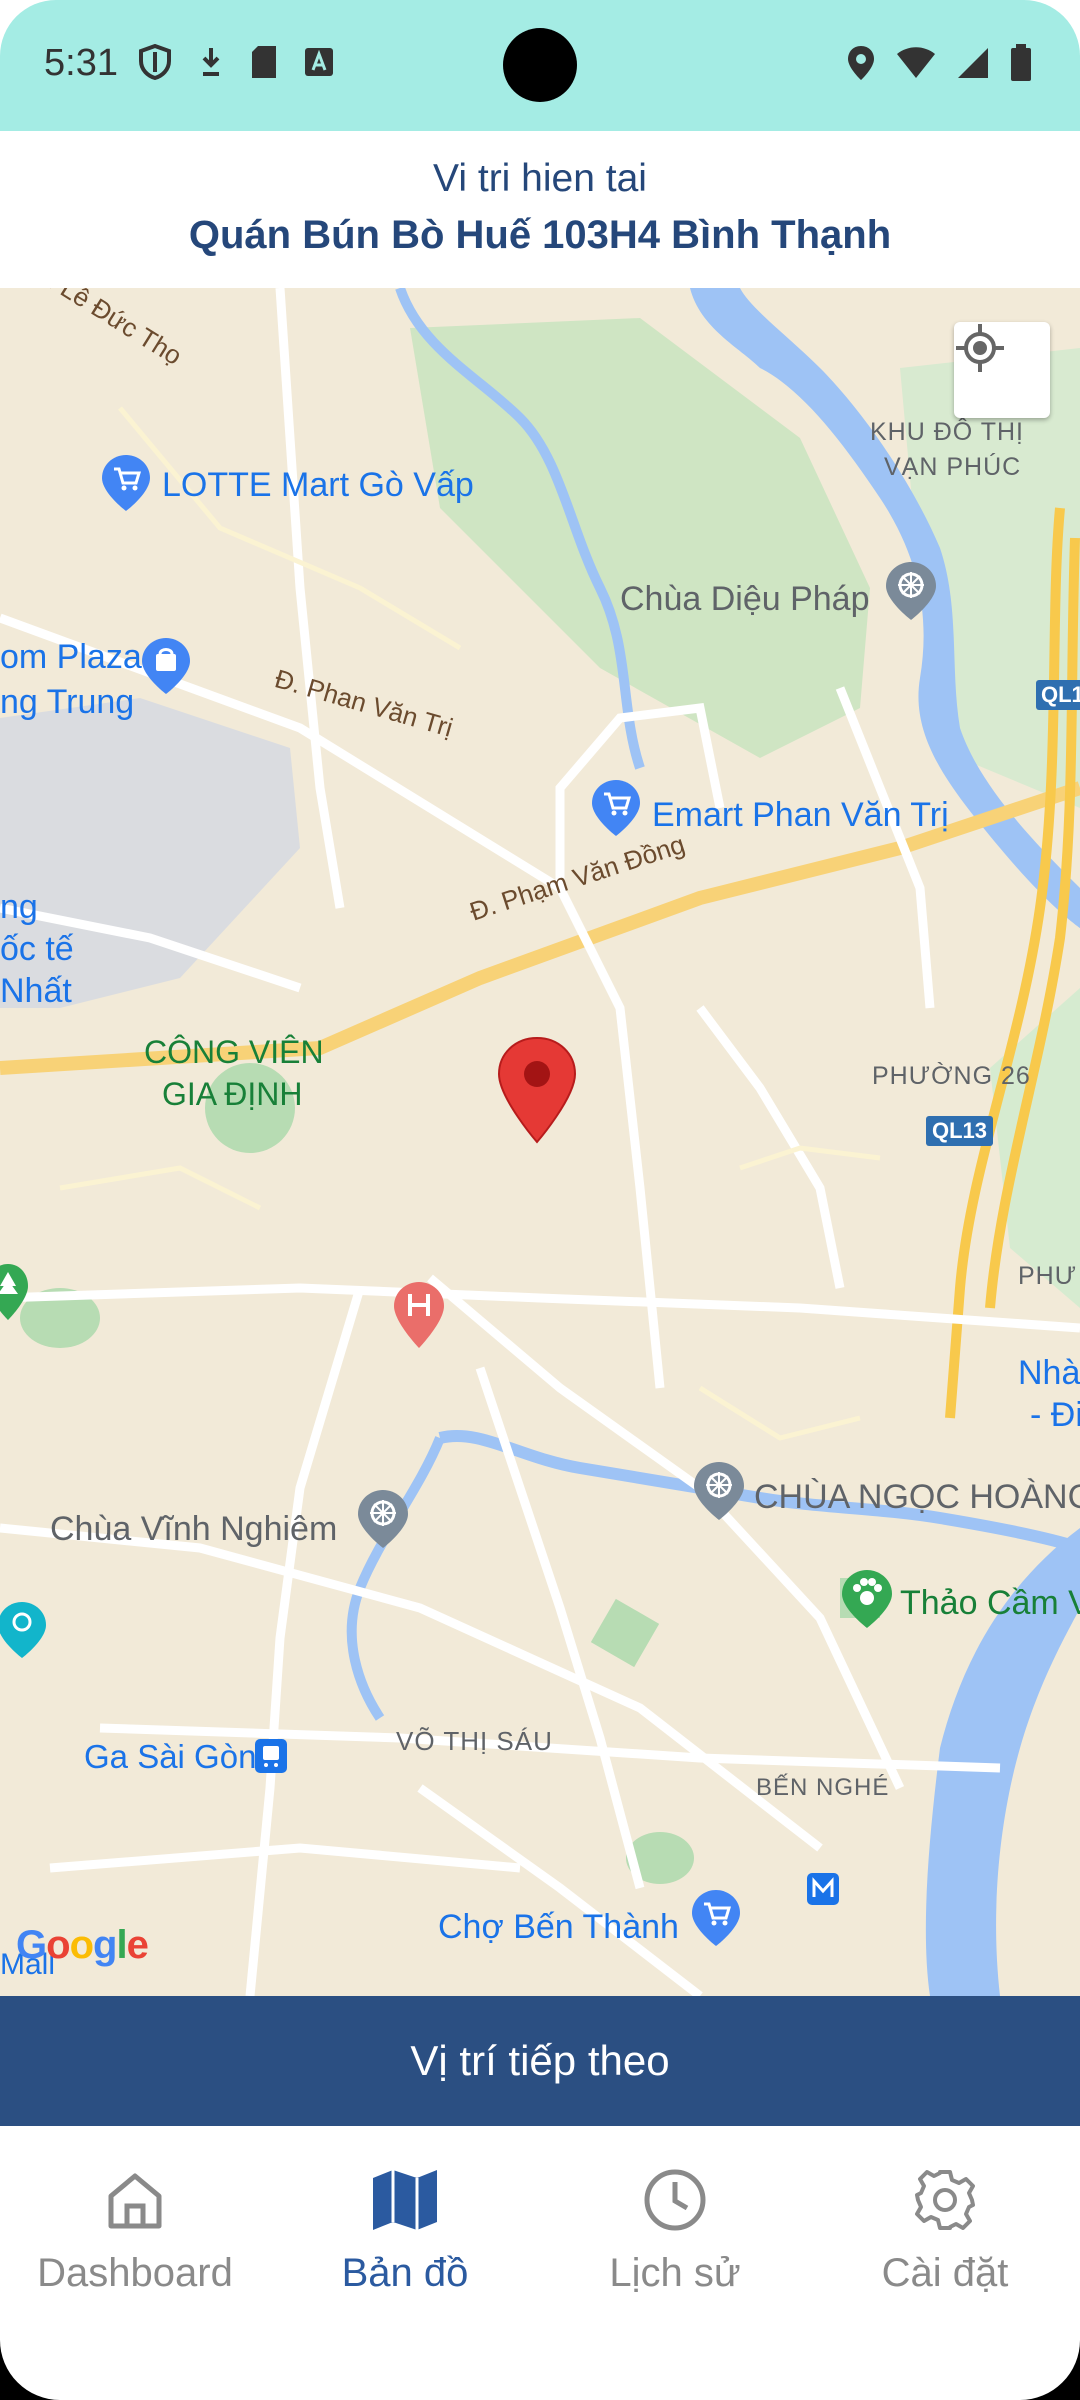 The height and width of the screenshot is (2400, 1080). Describe the element at coordinates (1048, 1276) in the screenshot. I see `area-label-phuo: PHƯ` at that location.